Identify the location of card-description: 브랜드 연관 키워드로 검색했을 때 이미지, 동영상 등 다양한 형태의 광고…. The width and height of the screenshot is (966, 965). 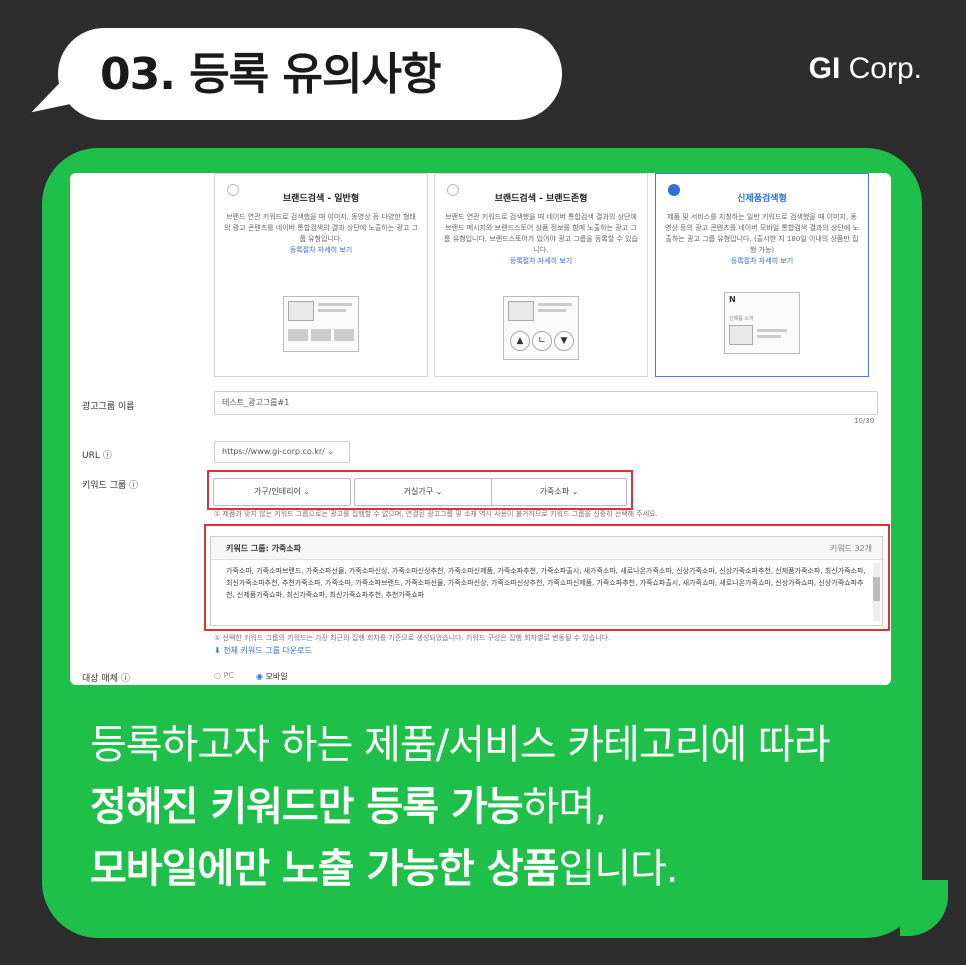
(321, 233).